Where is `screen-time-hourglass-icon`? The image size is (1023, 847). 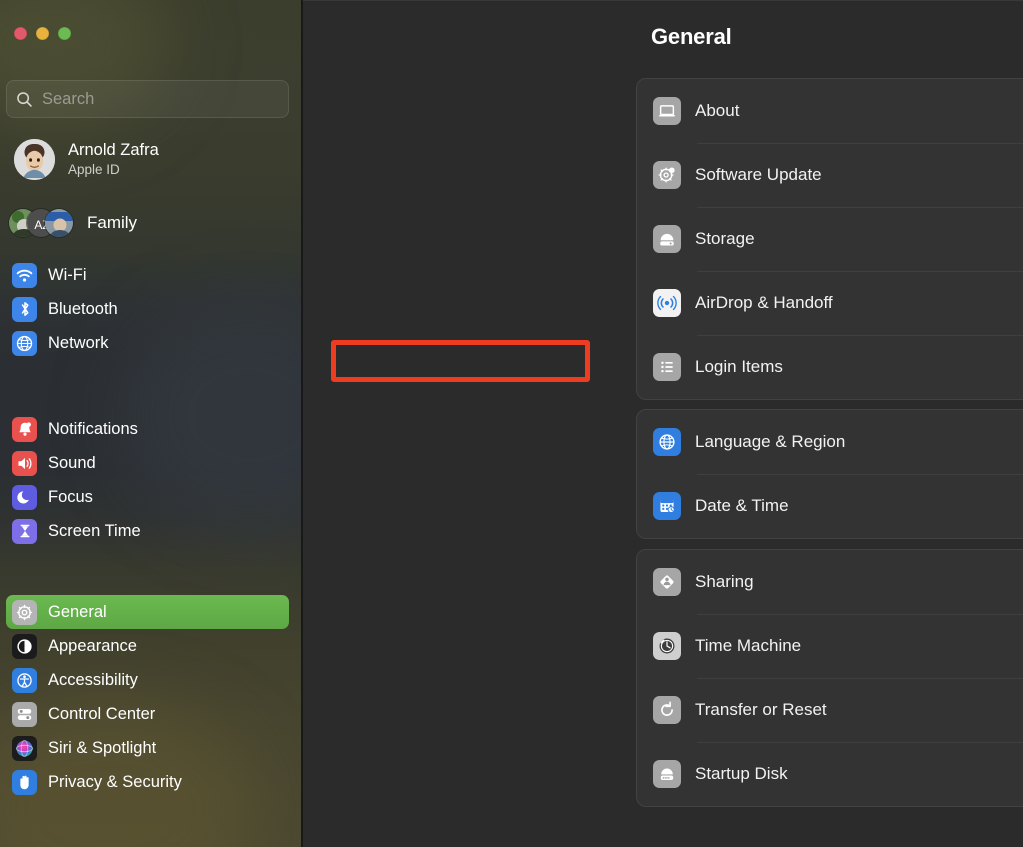 screen-time-hourglass-icon is located at coordinates (24, 531).